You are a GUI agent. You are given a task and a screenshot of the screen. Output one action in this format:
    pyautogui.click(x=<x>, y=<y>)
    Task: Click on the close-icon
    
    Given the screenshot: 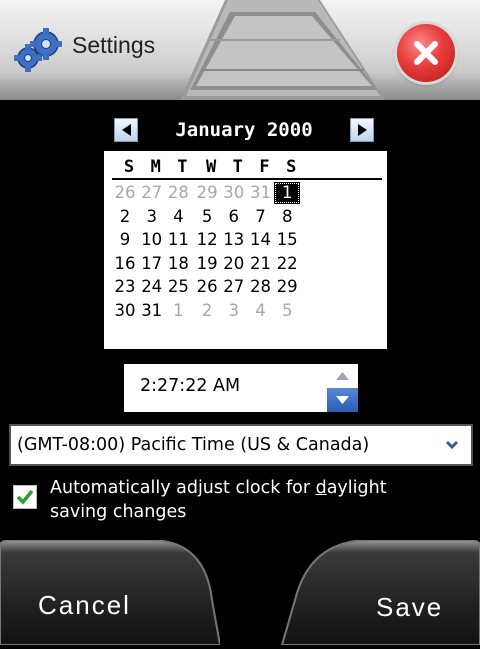 What is the action you would take?
    pyautogui.click(x=426, y=53)
    